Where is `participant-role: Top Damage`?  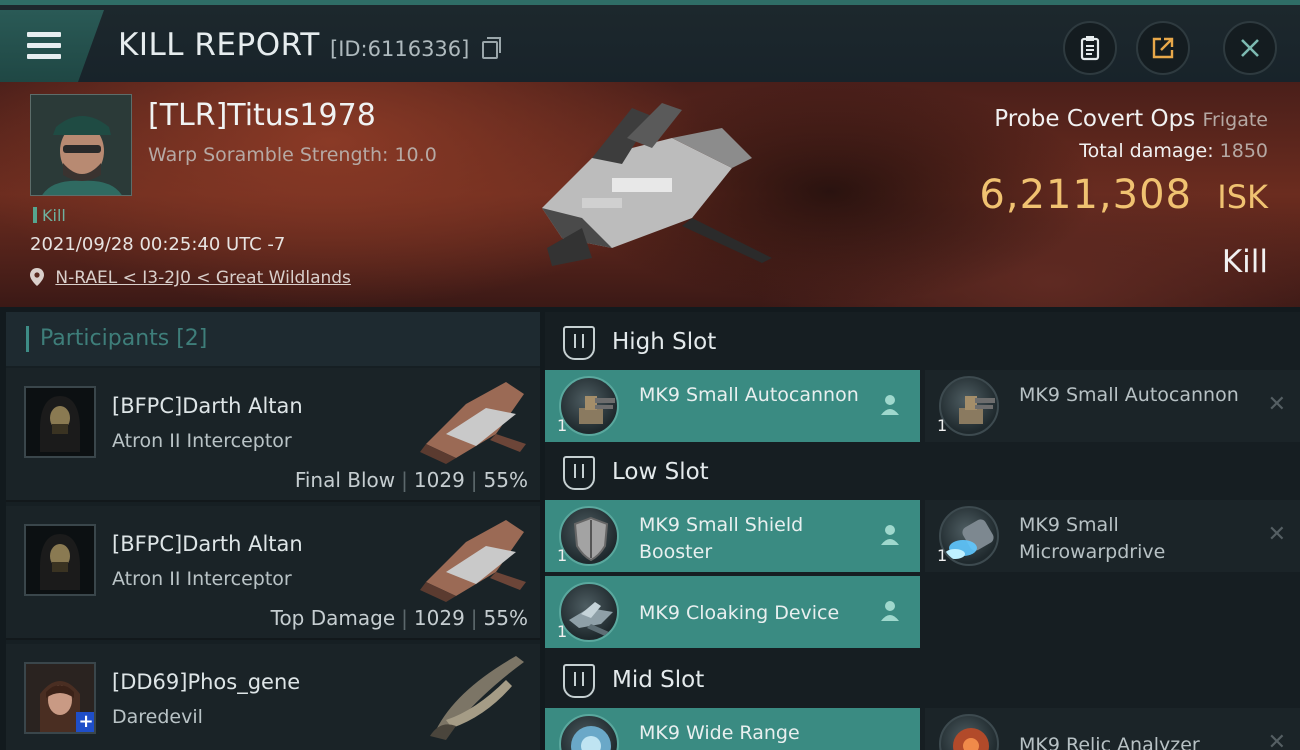 participant-role: Top Damage is located at coordinates (333, 618).